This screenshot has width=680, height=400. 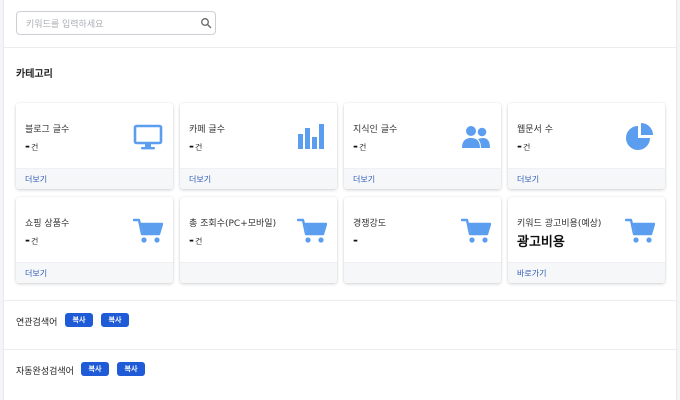 What do you see at coordinates (340, 325) in the screenshot?
I see `related-keywords-row: 연관검색어 복사 복사` at bounding box center [340, 325].